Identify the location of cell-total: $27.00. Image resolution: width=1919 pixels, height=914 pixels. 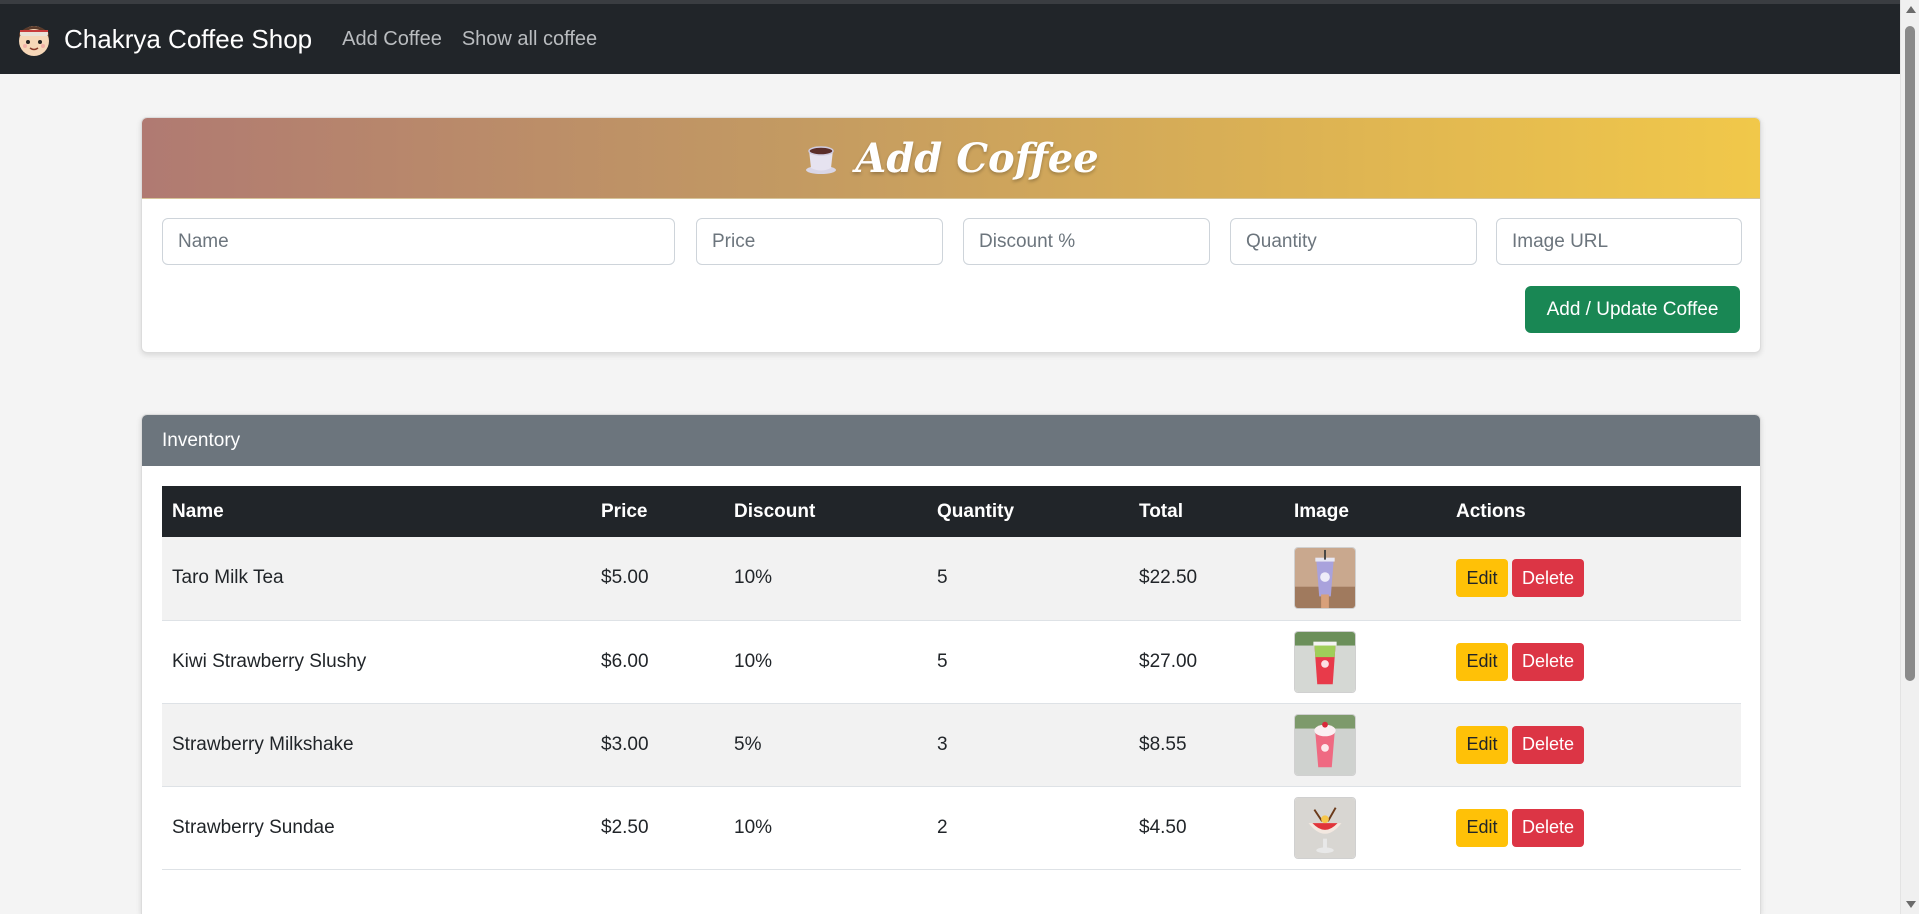
(1206, 662).